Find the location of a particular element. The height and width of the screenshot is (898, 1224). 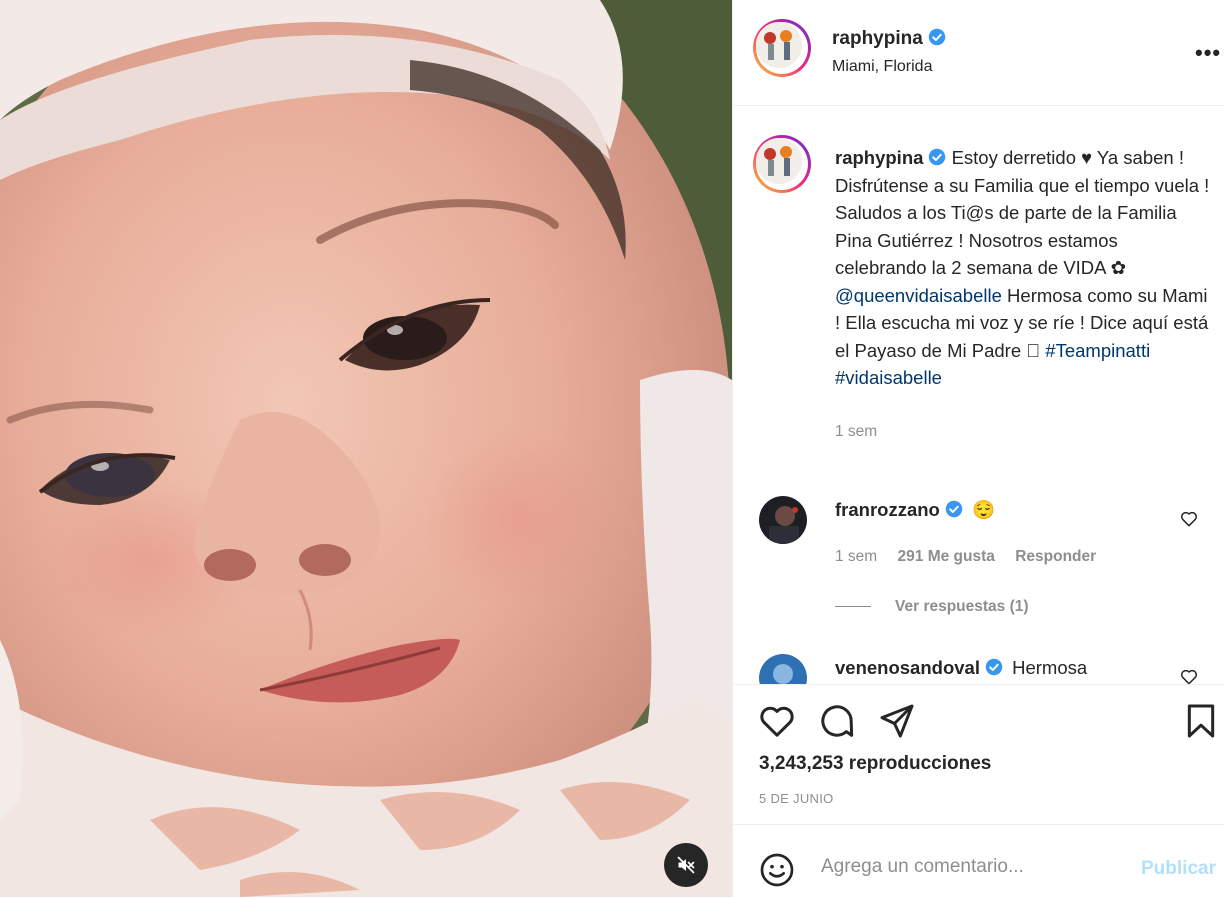

caption-author-avatar is located at coordinates (782, 164).